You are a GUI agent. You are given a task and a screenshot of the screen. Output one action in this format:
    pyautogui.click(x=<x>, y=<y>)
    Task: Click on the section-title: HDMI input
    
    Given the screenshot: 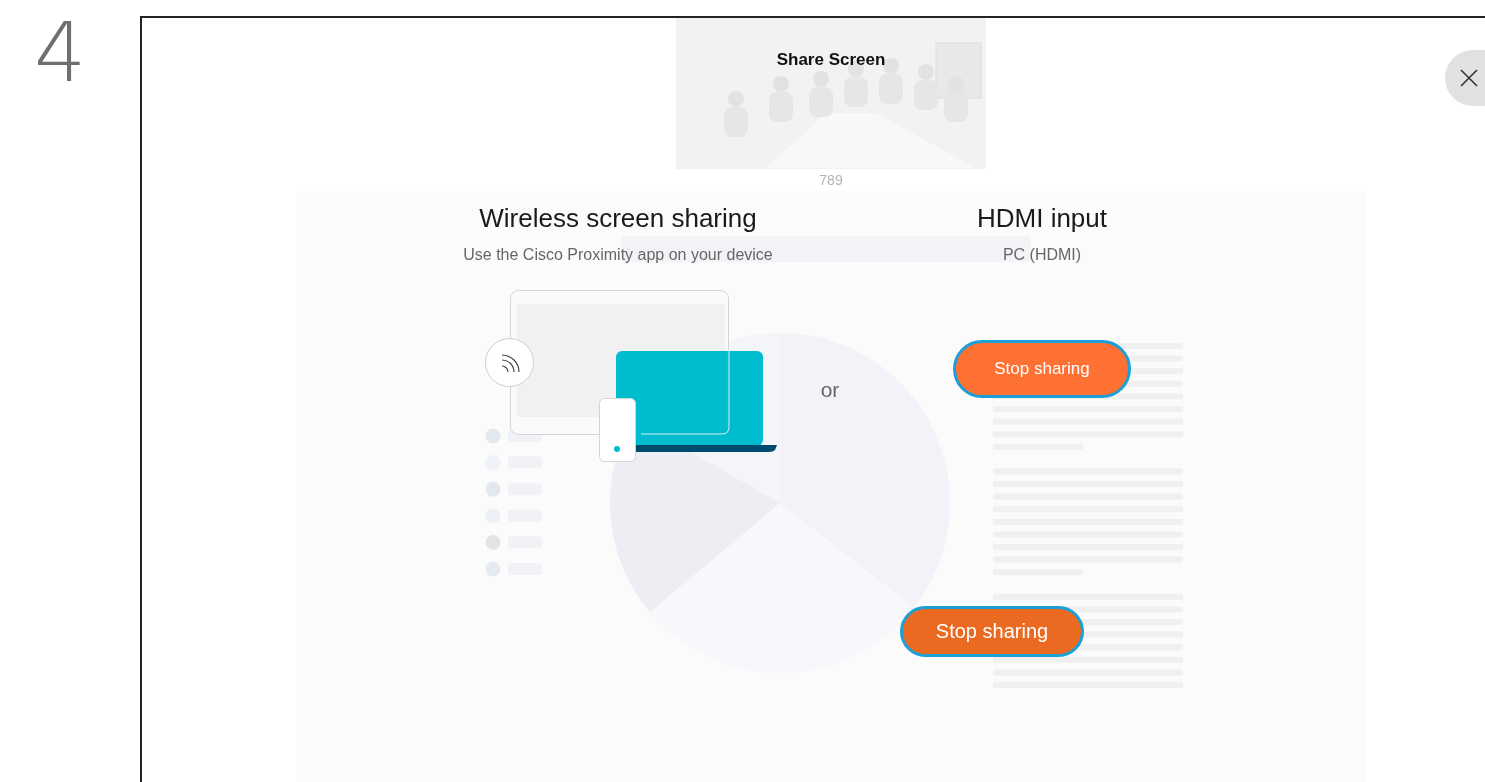 What is the action you would take?
    pyautogui.click(x=1041, y=218)
    